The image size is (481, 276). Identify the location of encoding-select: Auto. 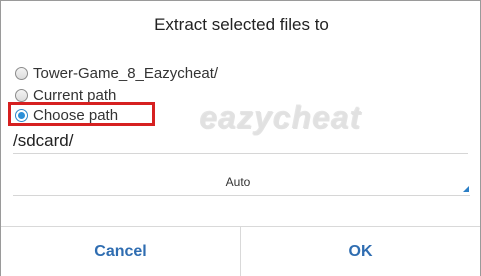
(241, 182).